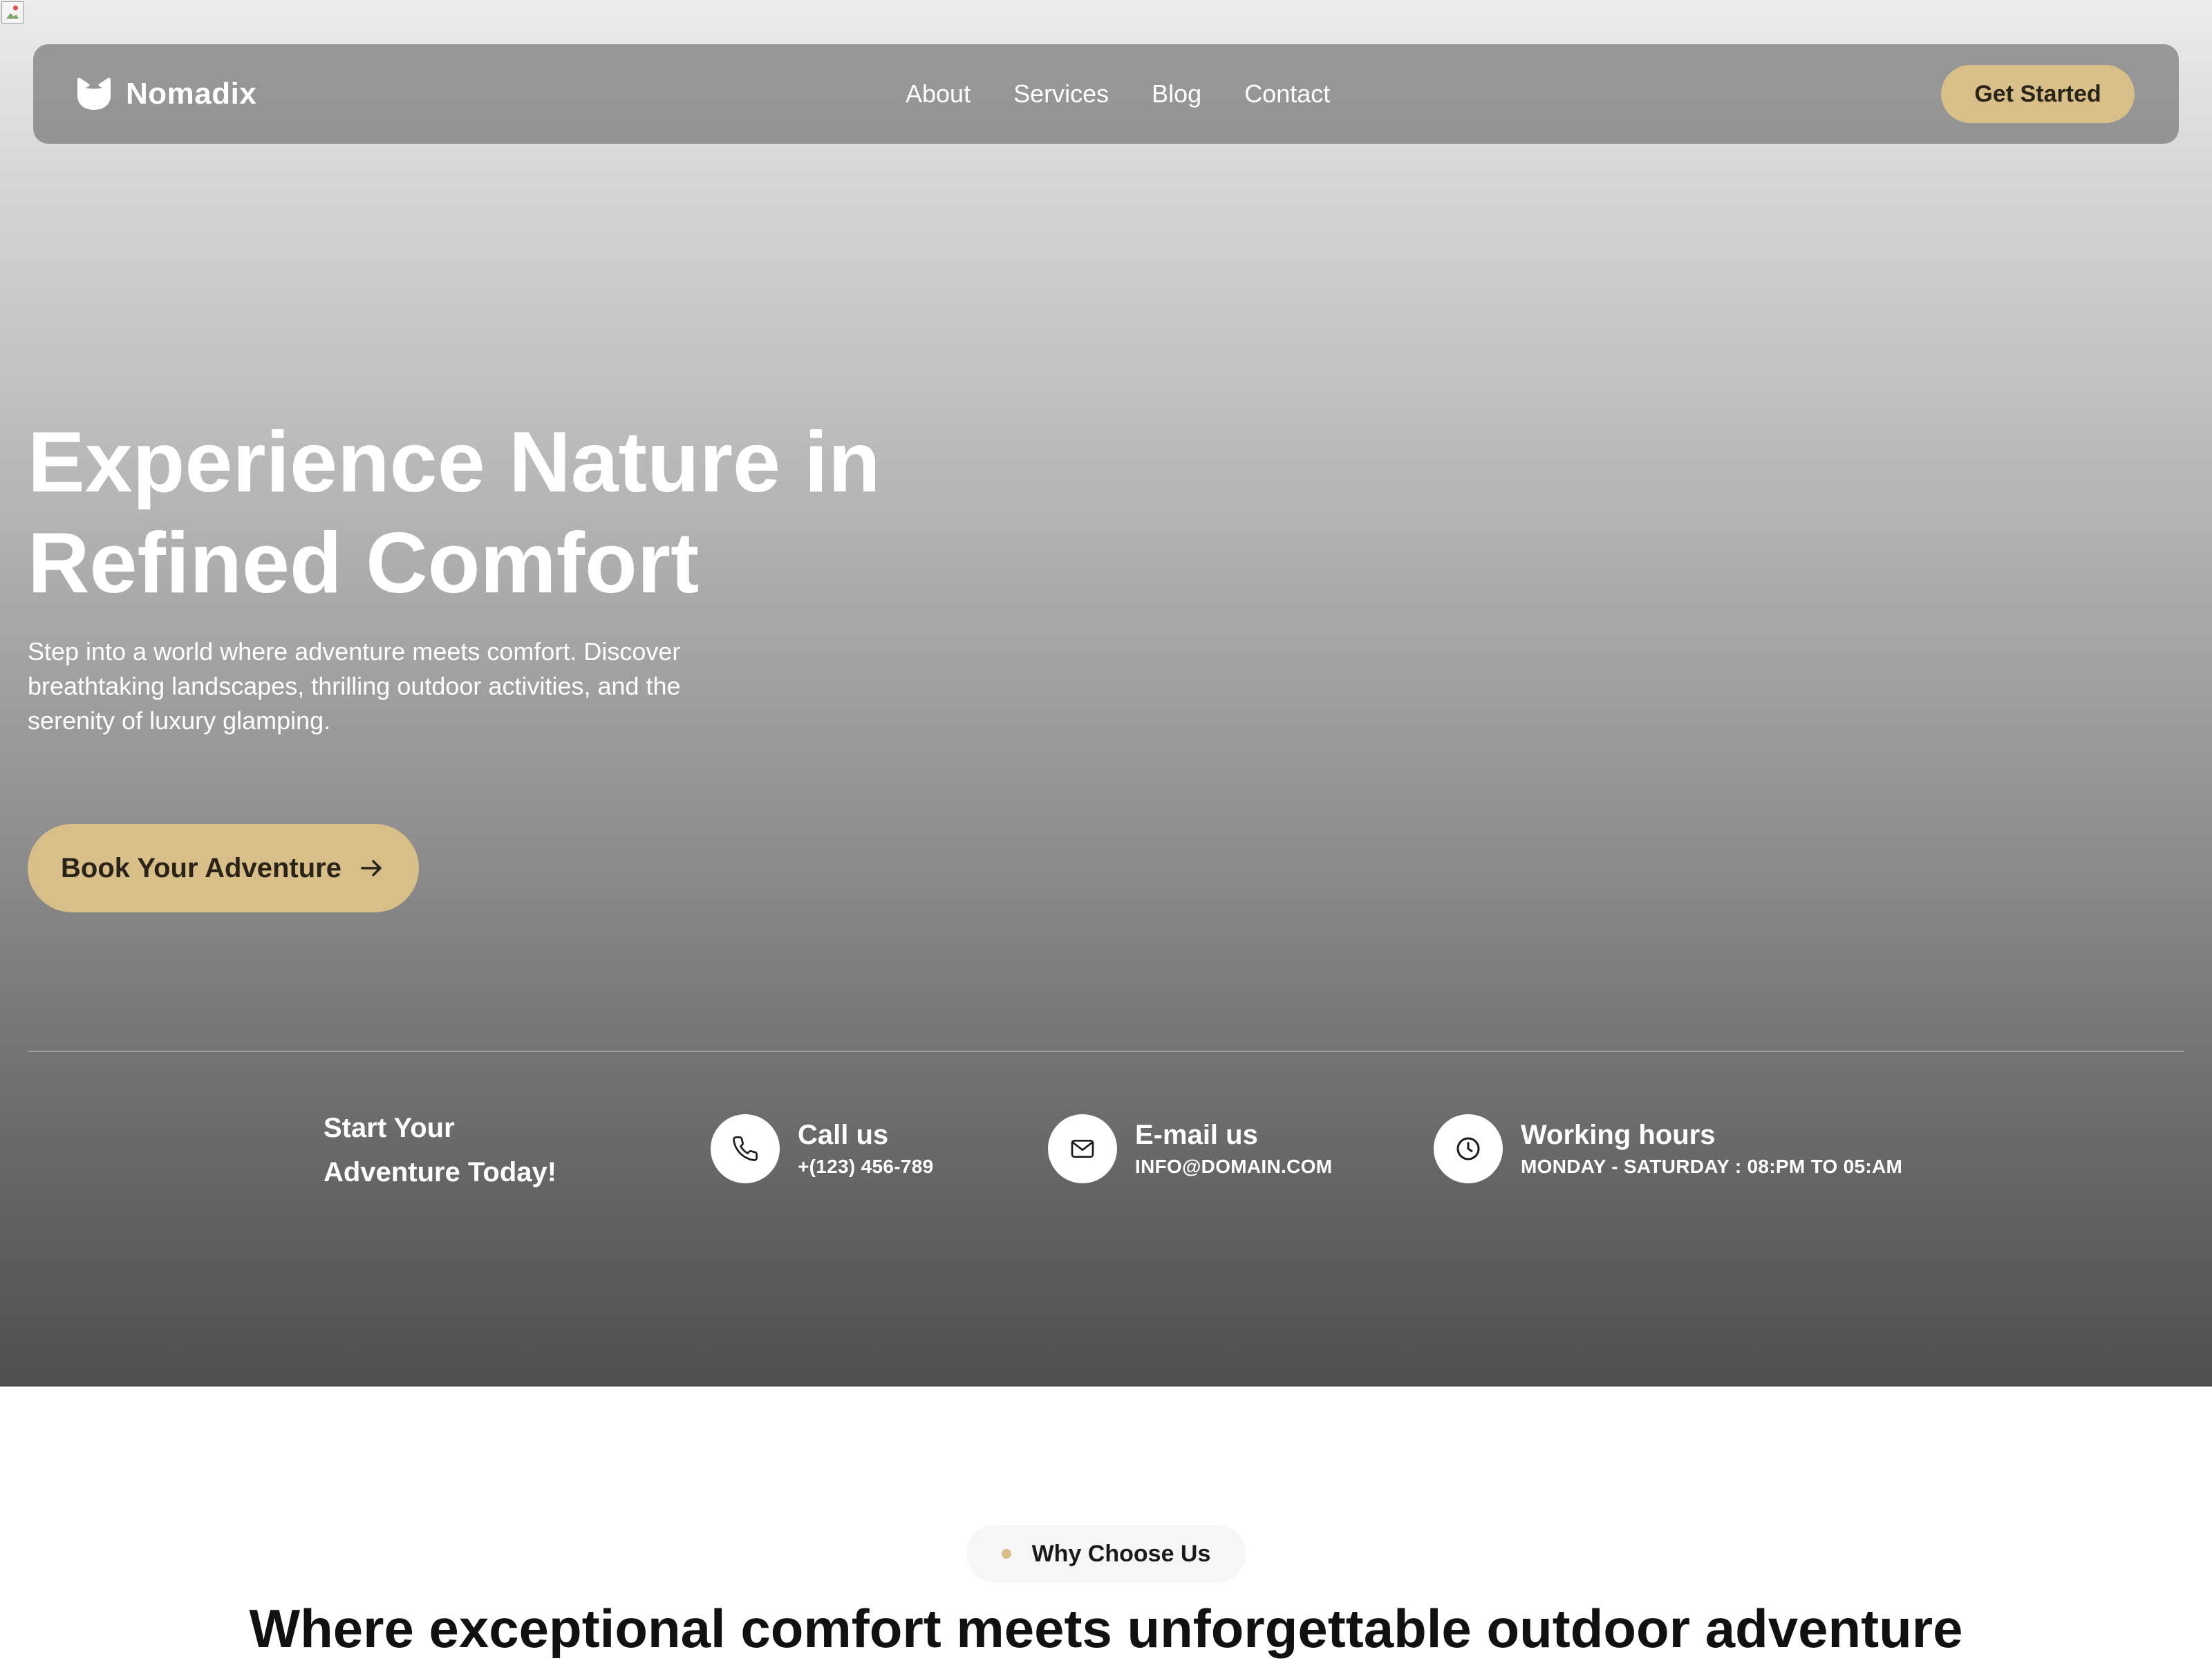 The height and width of the screenshot is (1663, 2212). I want to click on hero-title-line2: Refined Comfort, so click(364, 563).